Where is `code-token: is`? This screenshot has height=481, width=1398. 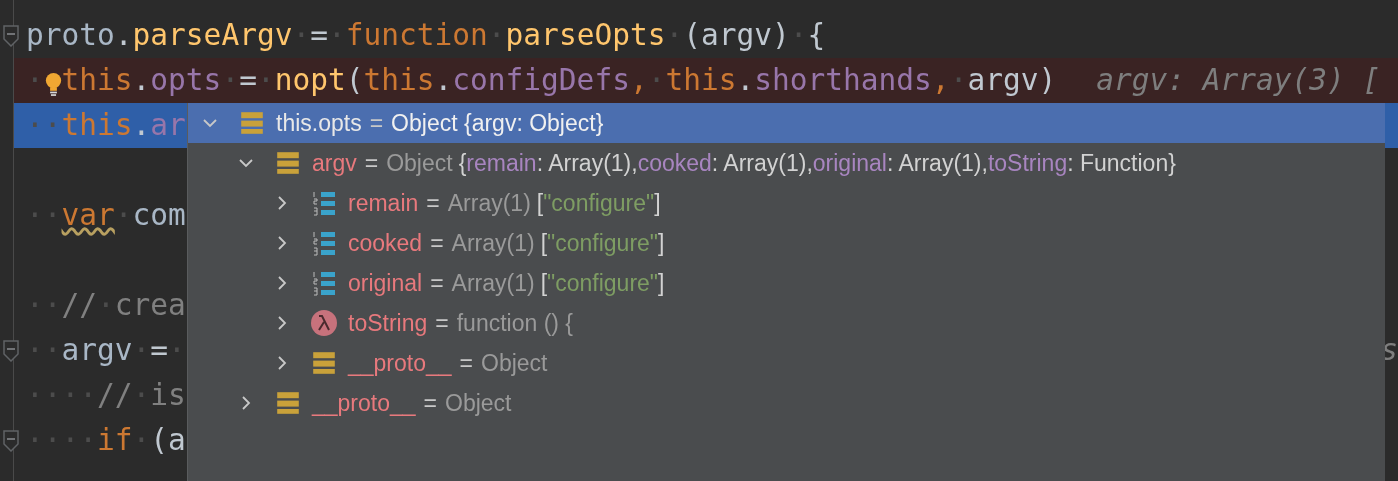 code-token: is is located at coordinates (168, 395).